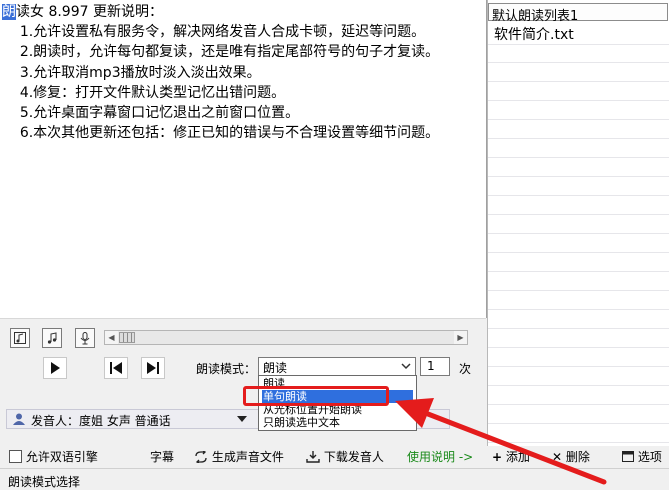 The image size is (669, 490). Describe the element at coordinates (214, 32) in the screenshot. I see `editor-line-2: 1.允许设置私有服务令，解决网络发音人合成卡顿，延迟等问题。` at that location.